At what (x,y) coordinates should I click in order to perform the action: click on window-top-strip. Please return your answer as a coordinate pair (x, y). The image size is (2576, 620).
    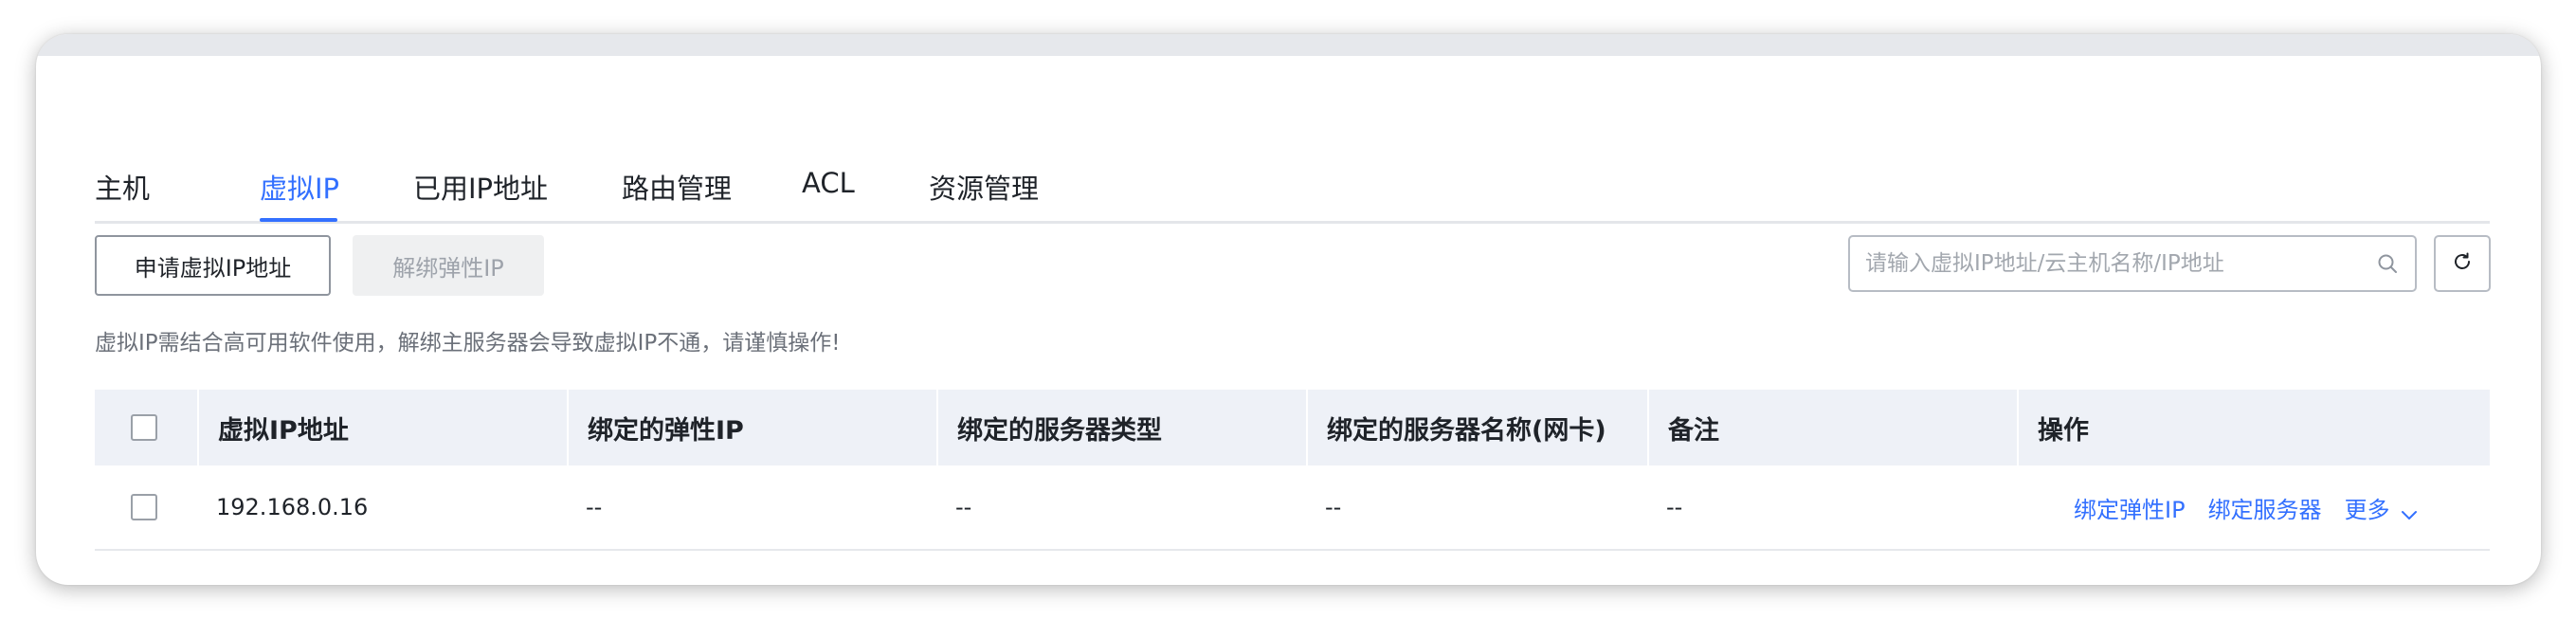
    Looking at the image, I should click on (1288, 45).